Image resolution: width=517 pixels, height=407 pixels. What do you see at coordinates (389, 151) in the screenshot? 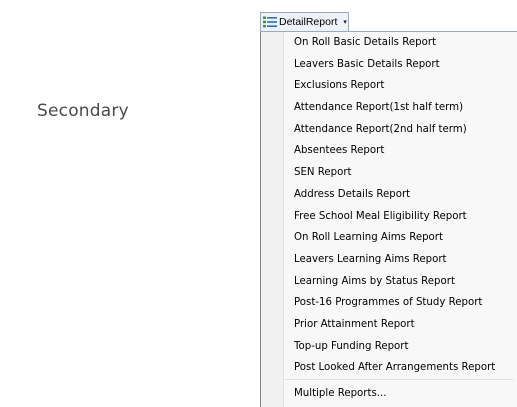
I see `menu-item-absentees-report: Absentees Report` at bounding box center [389, 151].